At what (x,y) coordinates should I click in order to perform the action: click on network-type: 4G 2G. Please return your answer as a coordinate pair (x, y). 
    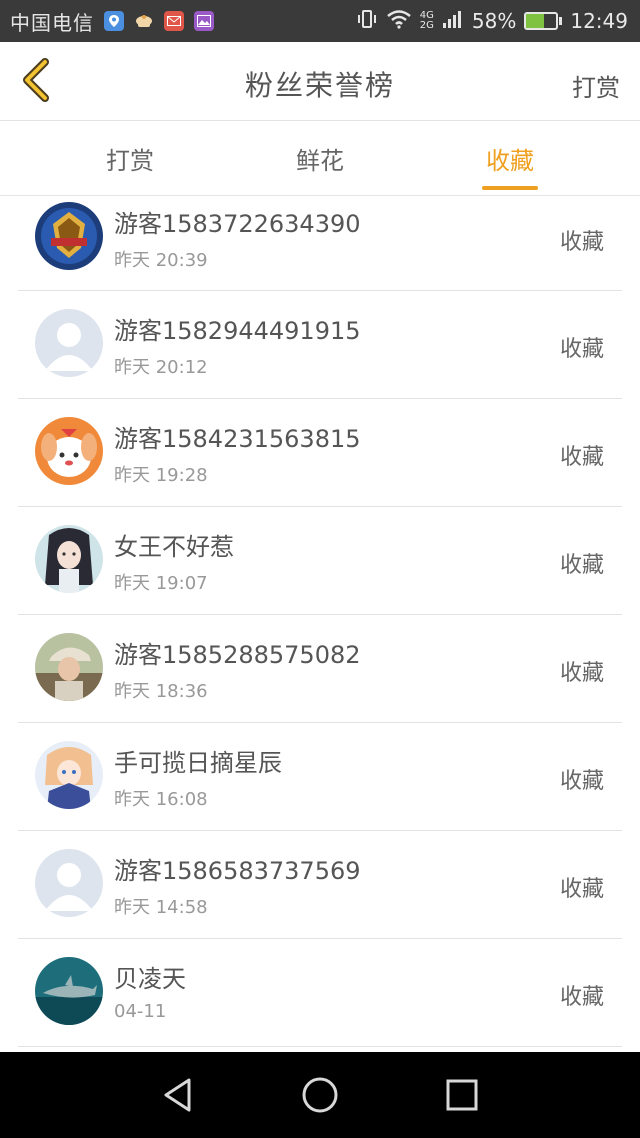
    Looking at the image, I should click on (427, 21).